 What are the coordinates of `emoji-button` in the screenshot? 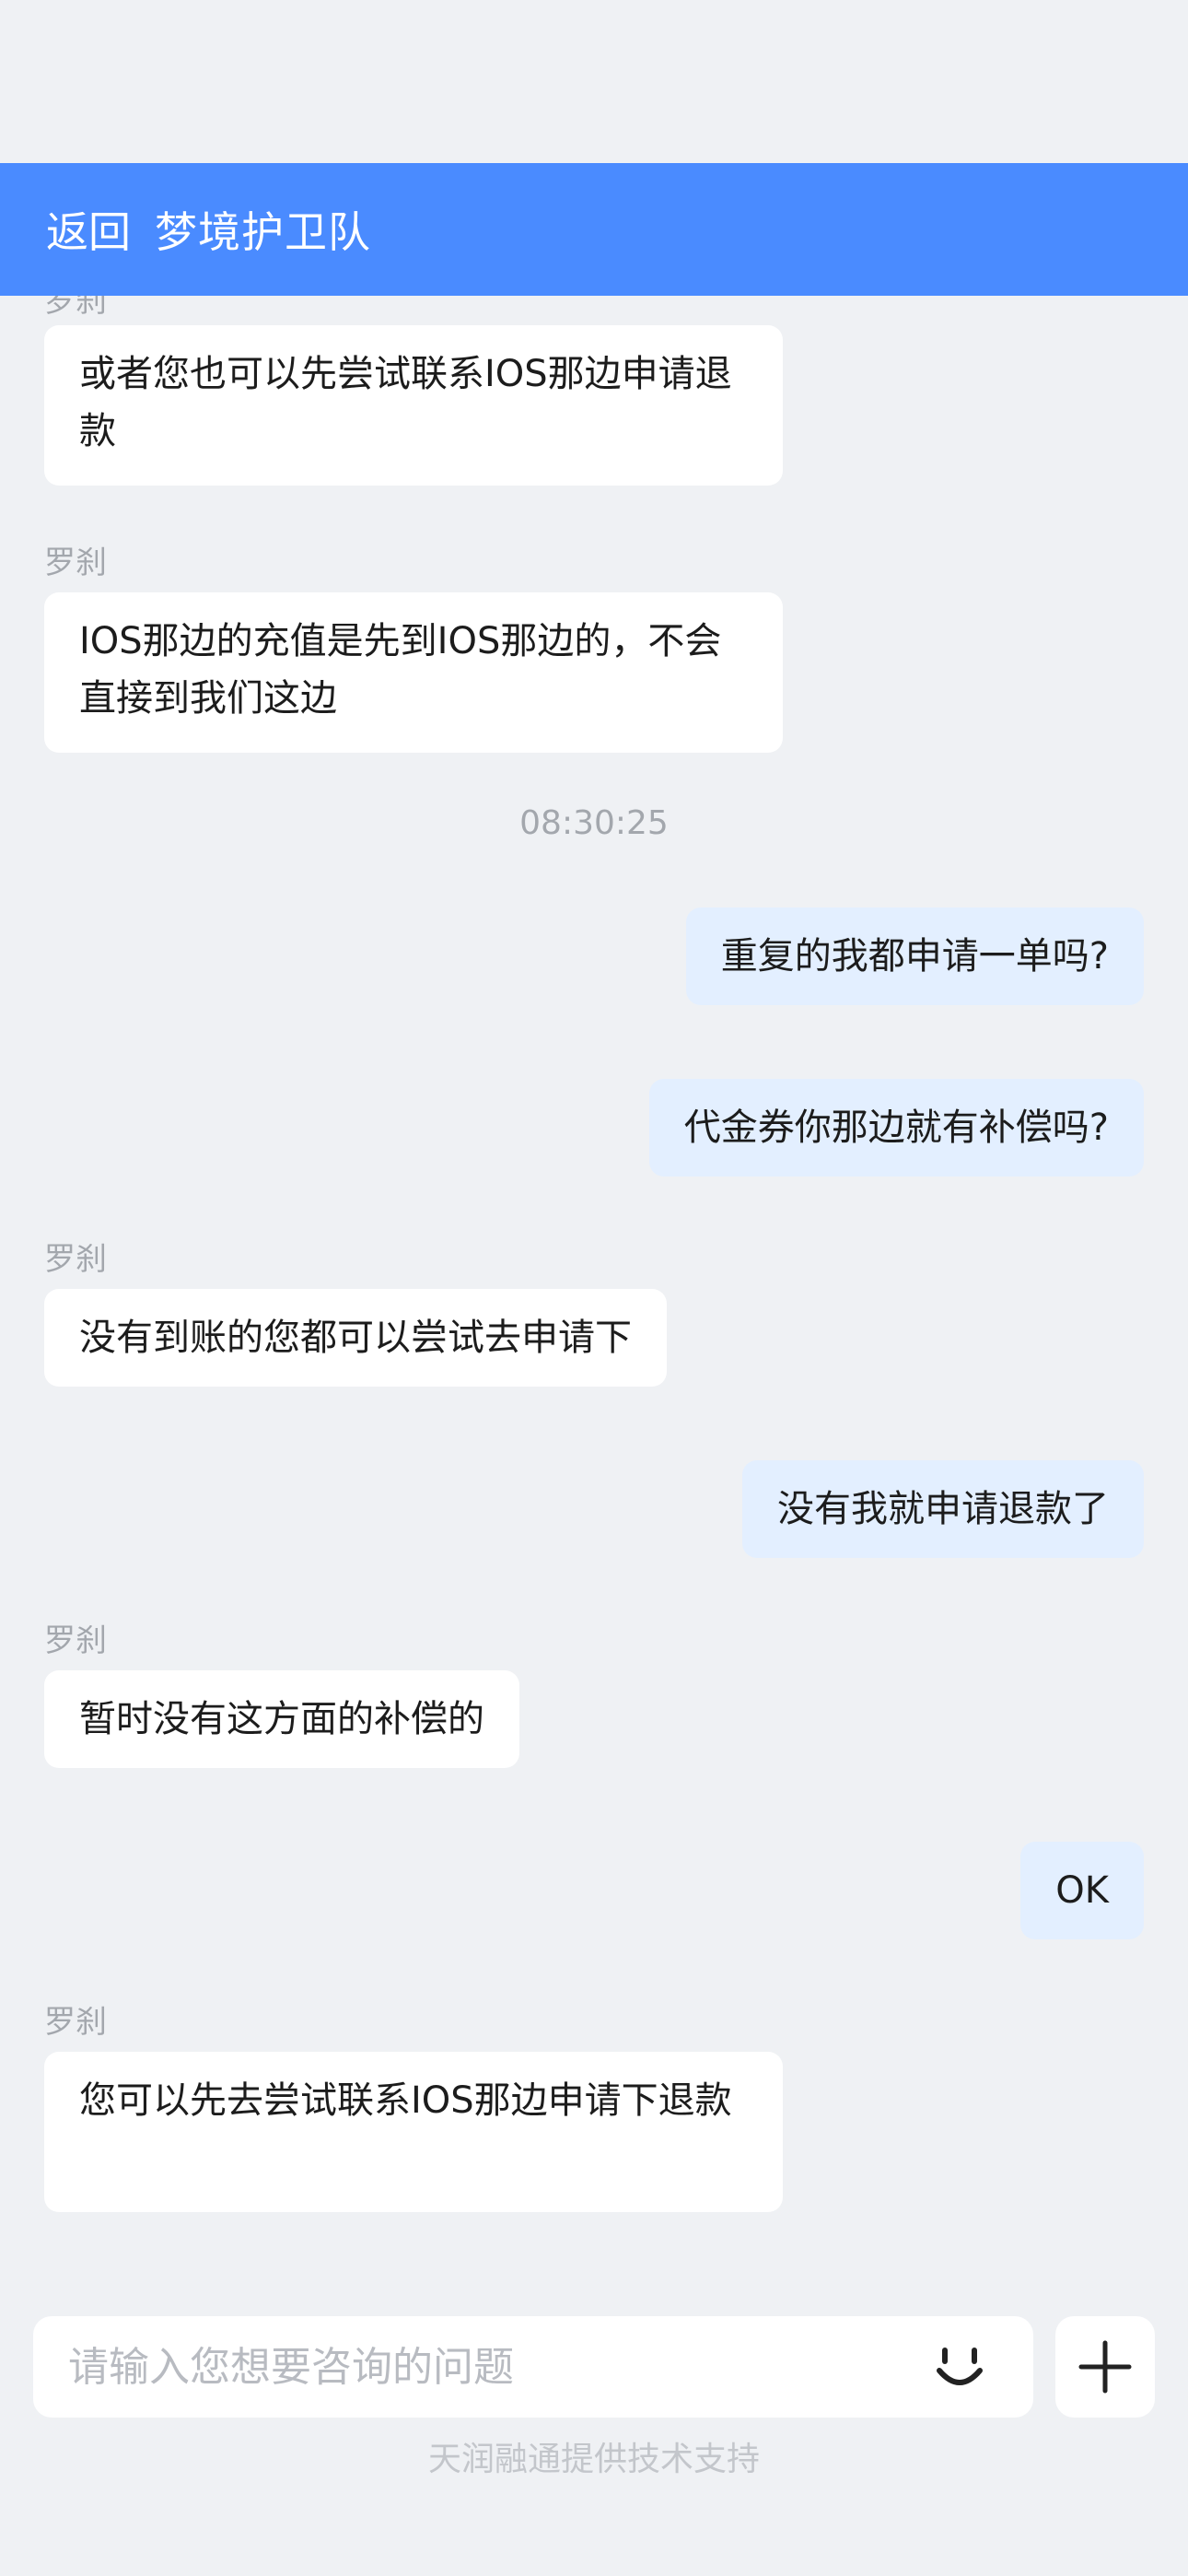 It's located at (959, 2367).